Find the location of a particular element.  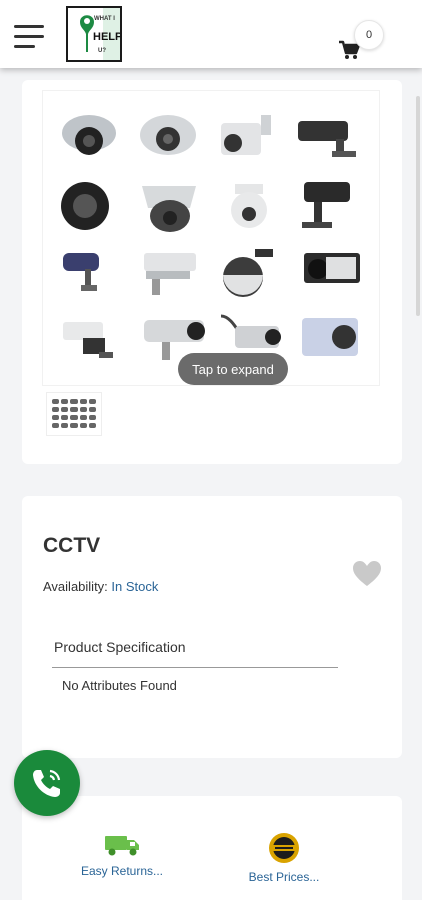

call-button is located at coordinates (47, 783).